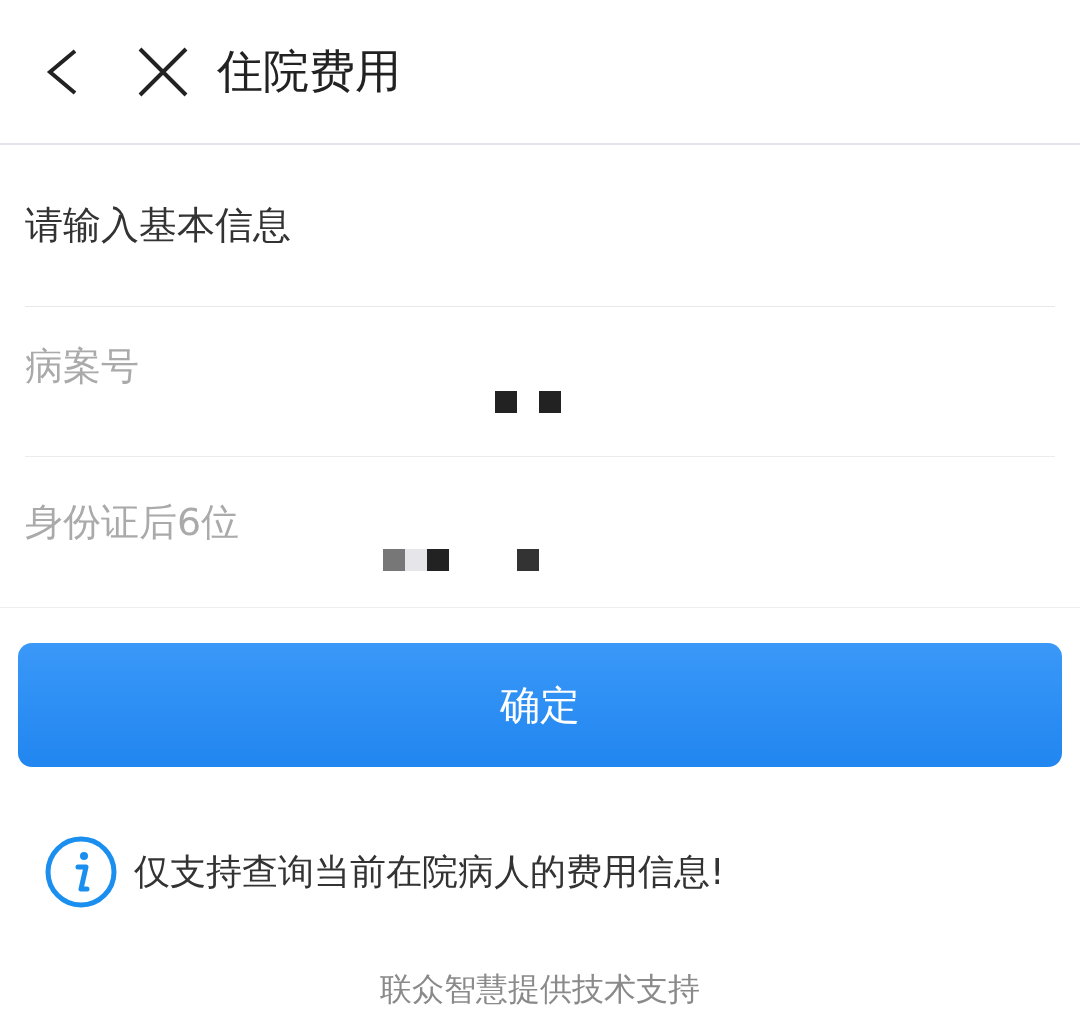 The height and width of the screenshot is (1009, 1080). I want to click on field-label: 病案号, so click(82, 366).